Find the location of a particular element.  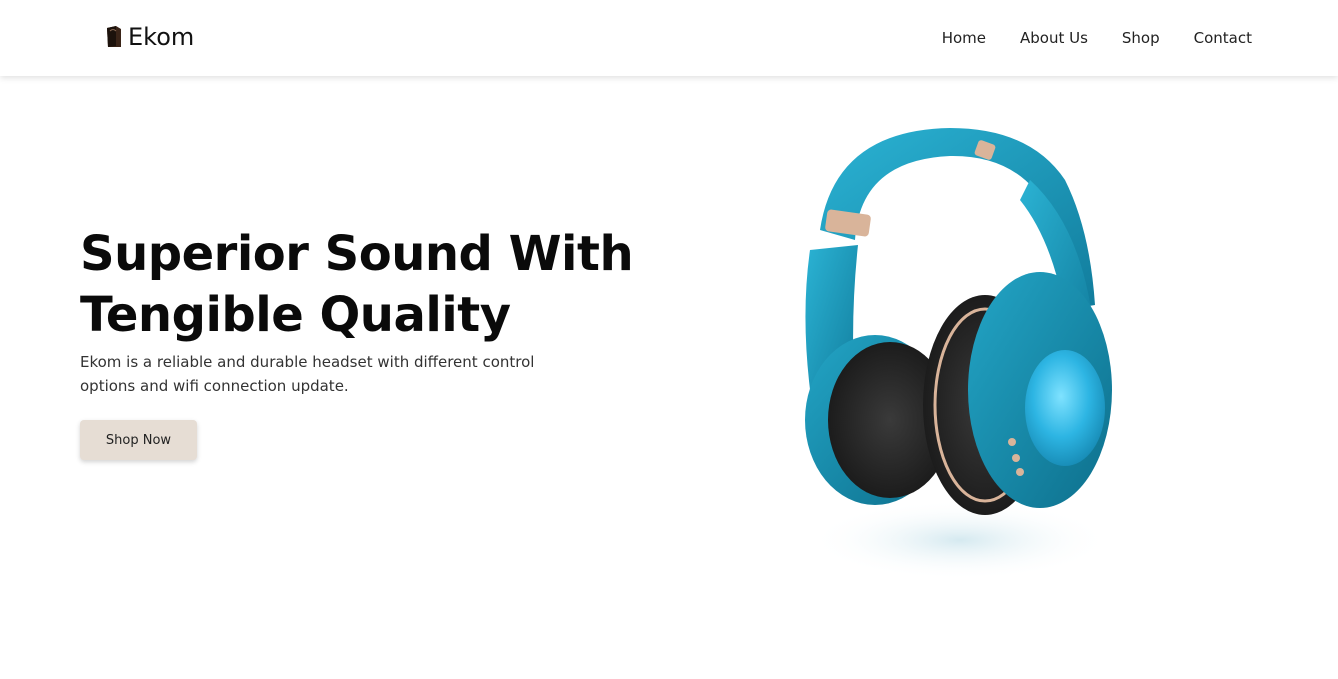

nav-link-about-us: About Us is located at coordinates (1054, 38).